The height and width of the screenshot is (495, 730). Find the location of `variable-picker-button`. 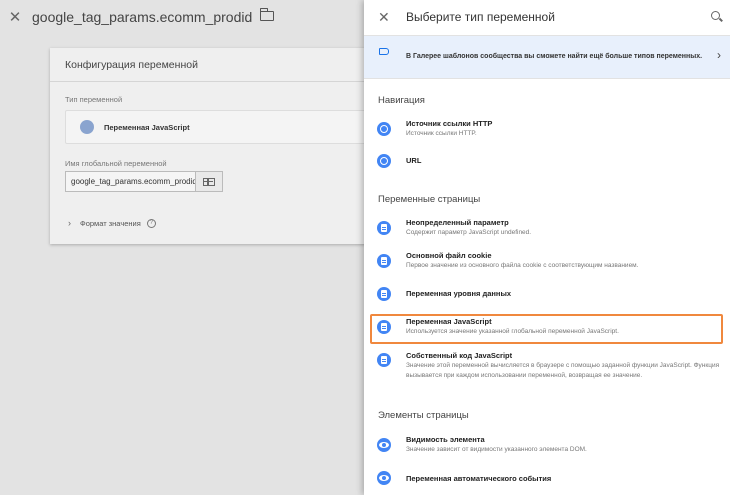

variable-picker-button is located at coordinates (209, 181).